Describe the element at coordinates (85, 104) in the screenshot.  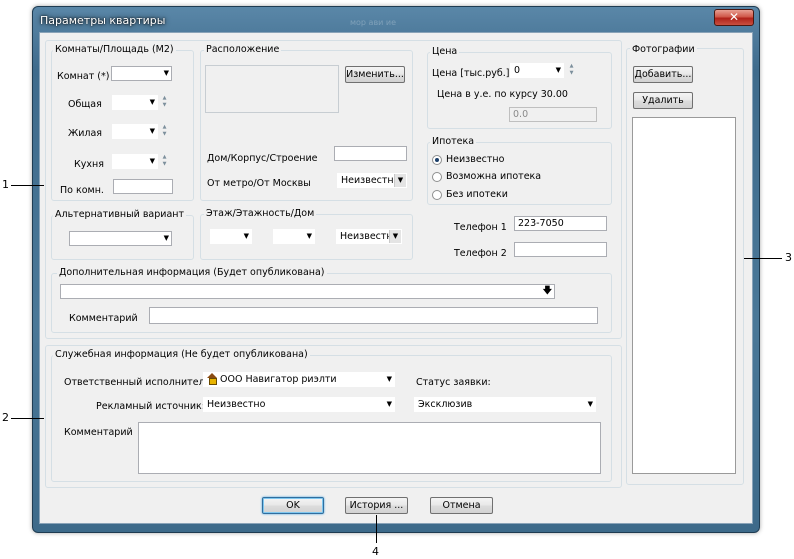
I see `total-area-label: Общая` at that location.